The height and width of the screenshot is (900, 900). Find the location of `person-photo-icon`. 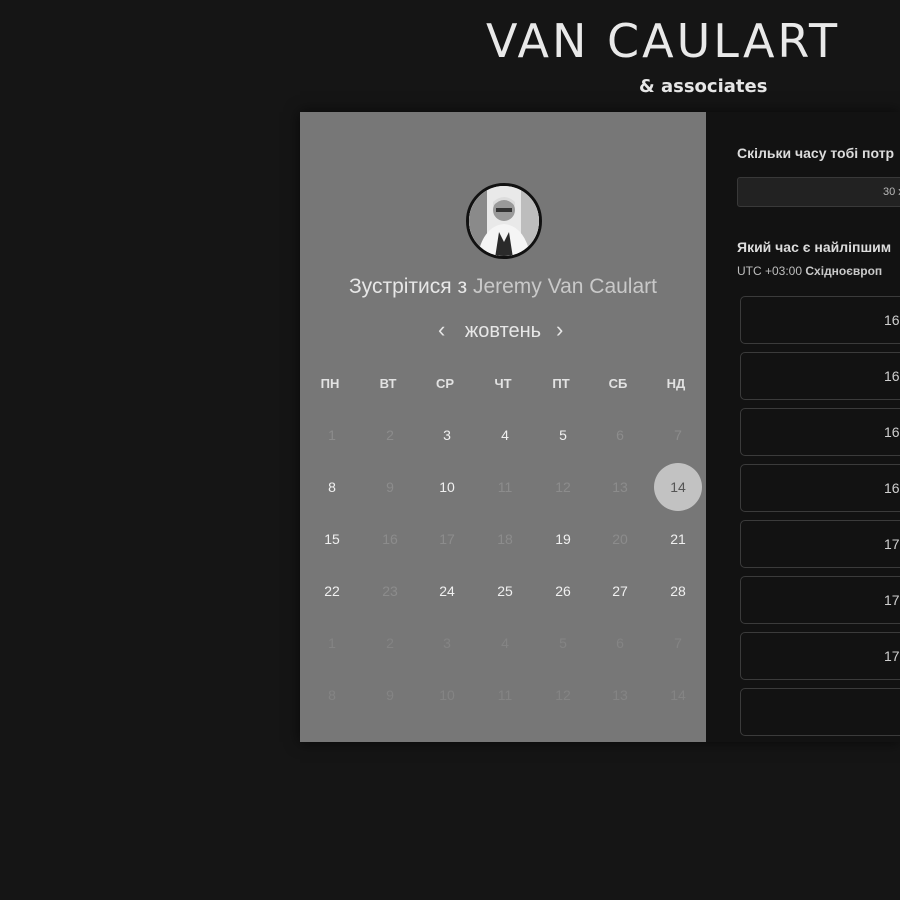

person-photo-icon is located at coordinates (504, 221).